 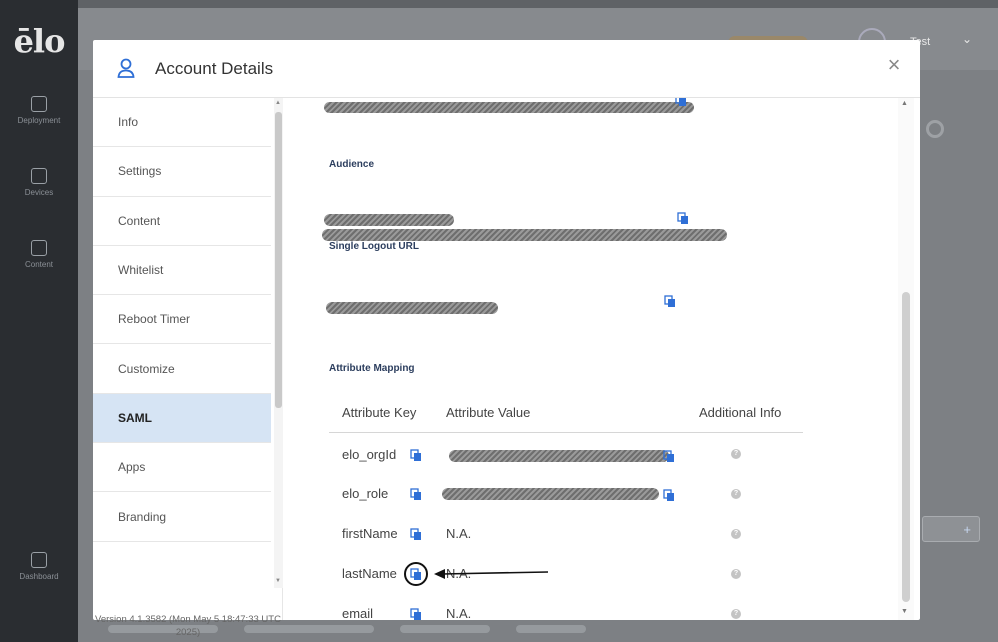 I want to click on annotation-arrow-icon, so click(x=476, y=574).